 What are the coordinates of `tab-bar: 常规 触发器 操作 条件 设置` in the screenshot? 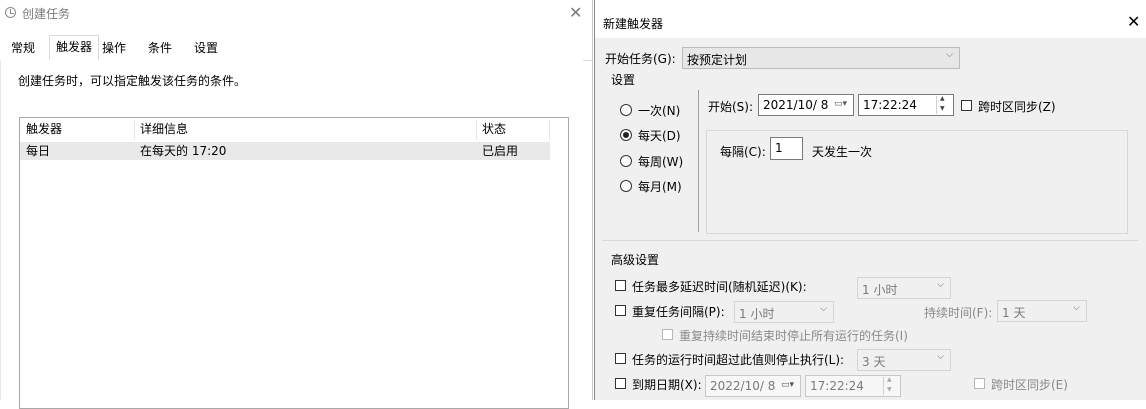 It's located at (296, 48).